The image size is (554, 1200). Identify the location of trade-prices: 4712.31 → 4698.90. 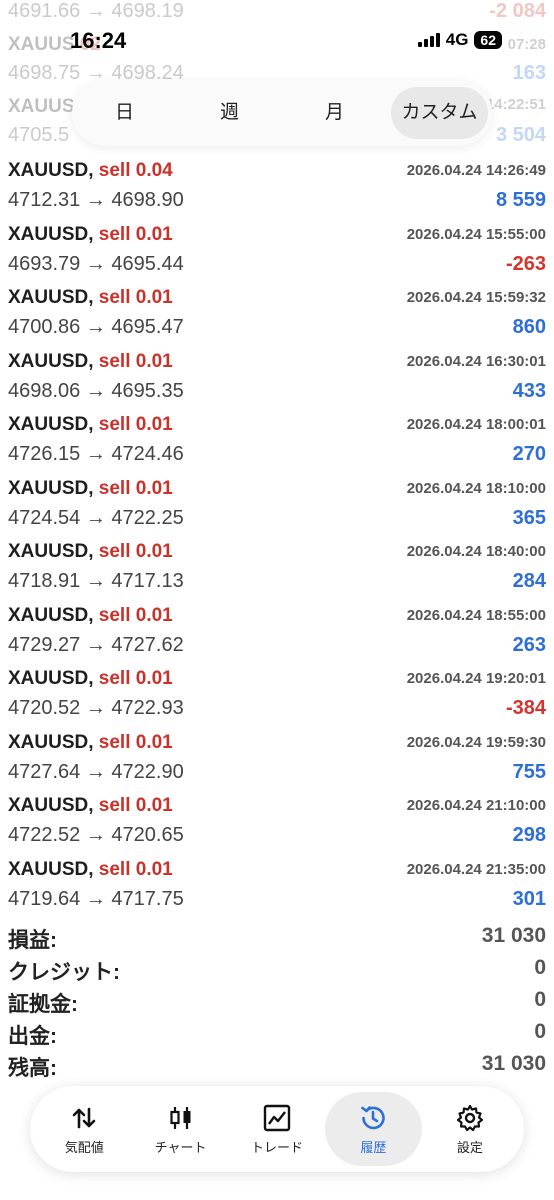
(96, 200).